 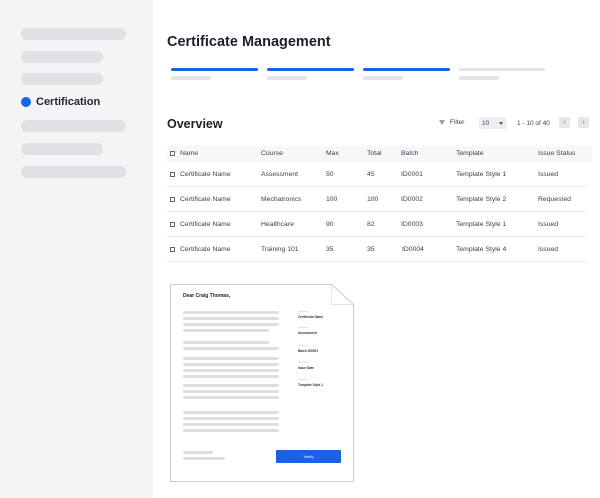 What do you see at coordinates (457, 122) in the screenshot?
I see `filter-label: Filter` at bounding box center [457, 122].